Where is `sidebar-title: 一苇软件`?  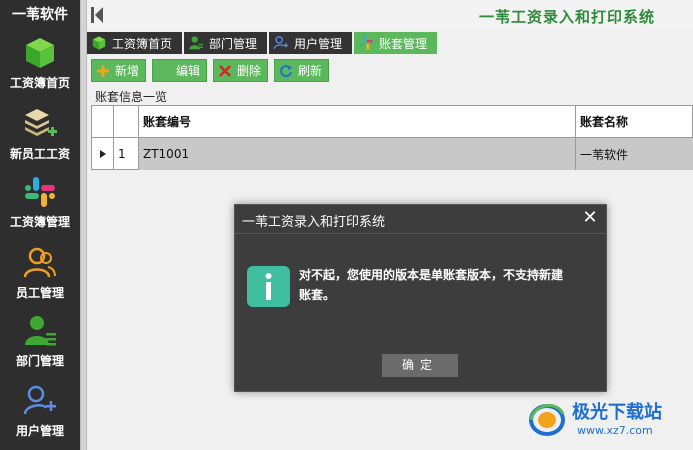
sidebar-title: 一苇软件 is located at coordinates (40, 15).